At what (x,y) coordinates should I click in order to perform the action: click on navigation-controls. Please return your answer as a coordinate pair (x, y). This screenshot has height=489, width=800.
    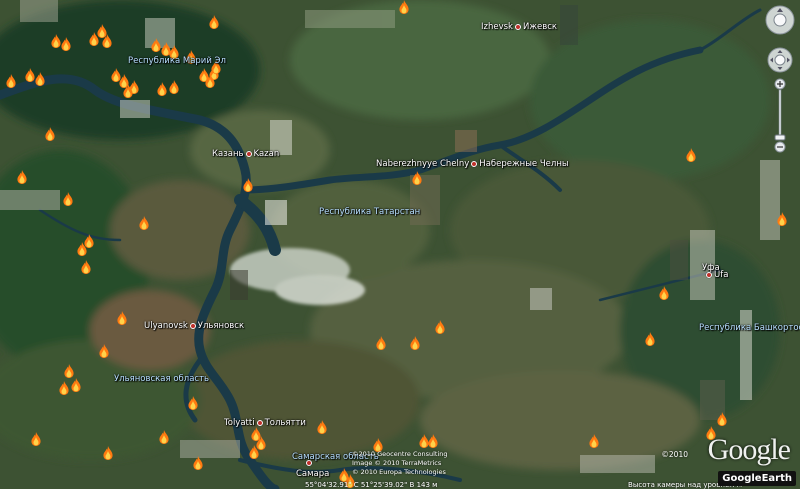
    Looking at the image, I should click on (780, 79).